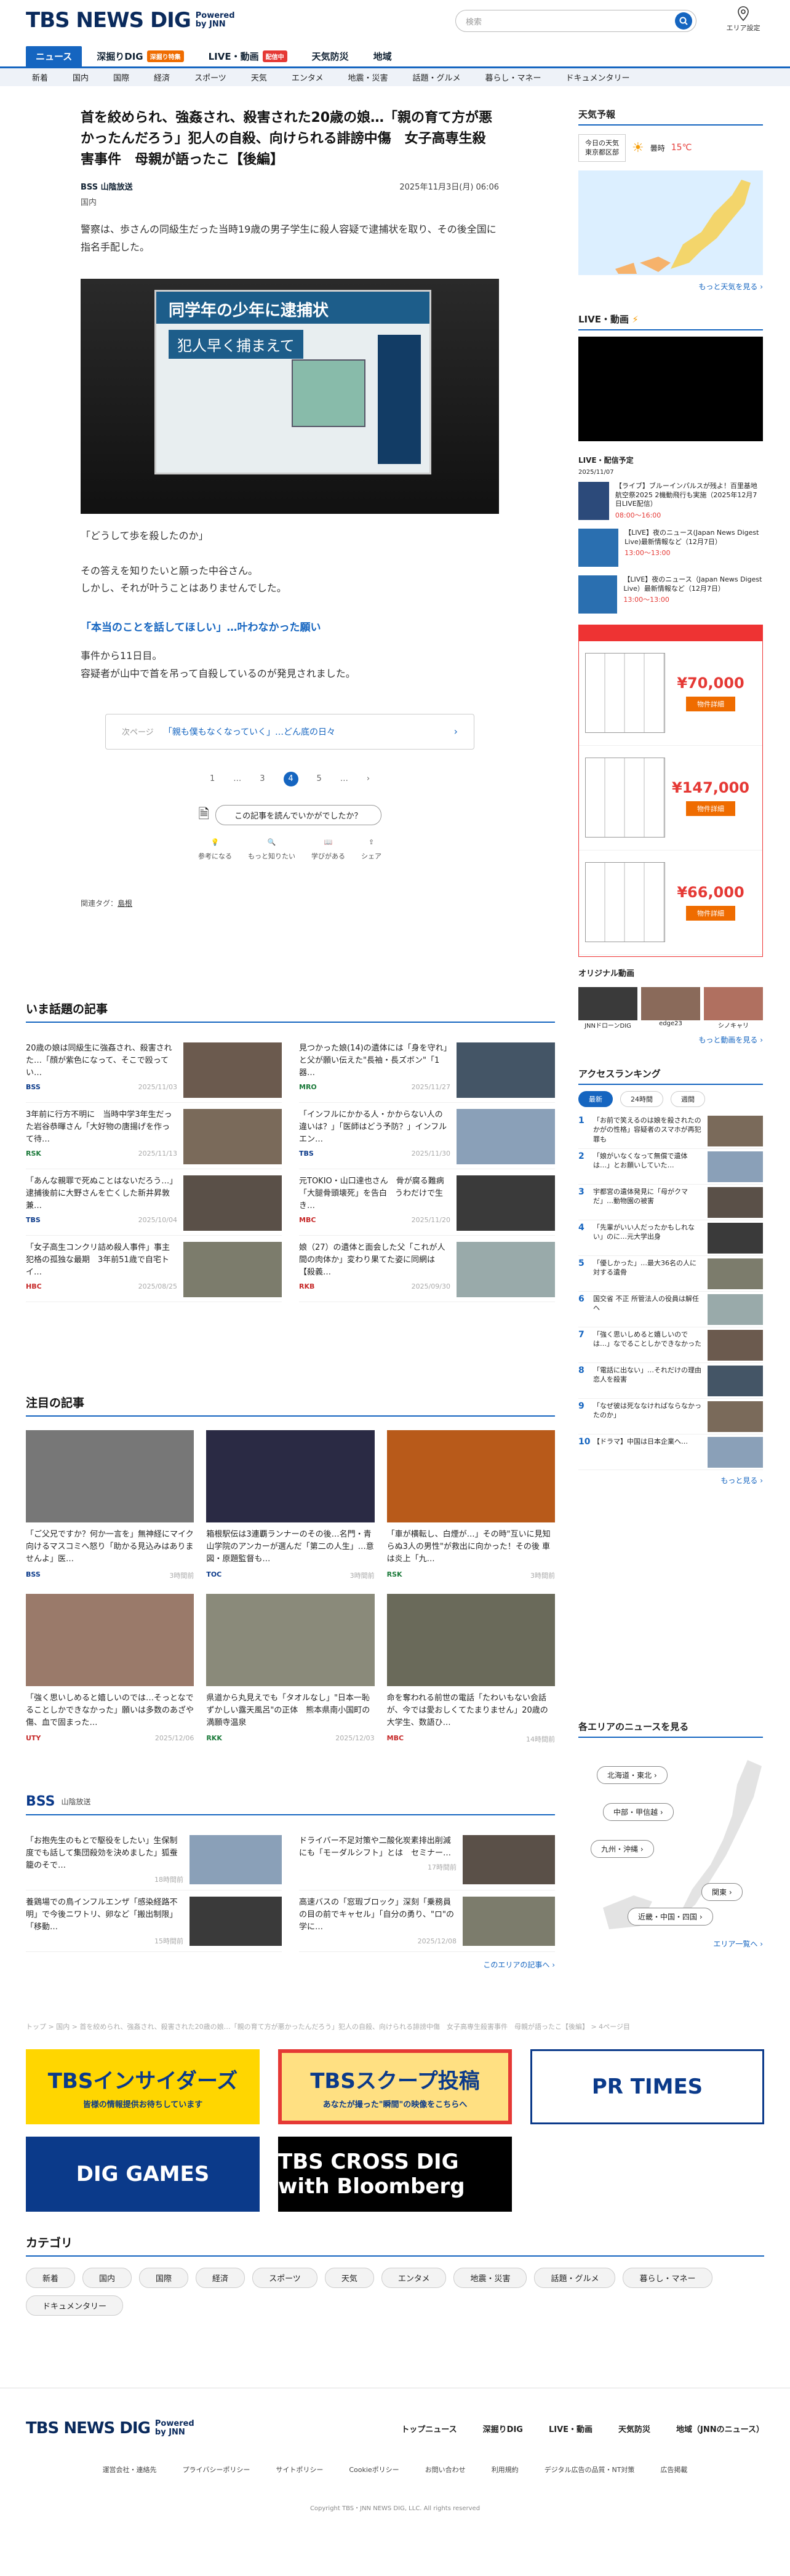 The width and height of the screenshot is (790, 2576). What do you see at coordinates (54, 56) in the screenshot?
I see `nav-tab-0: ニュース` at bounding box center [54, 56].